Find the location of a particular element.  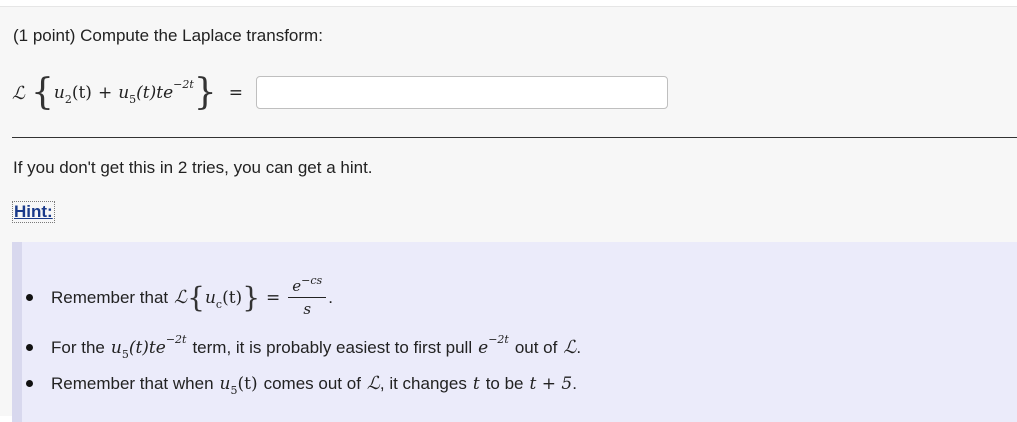

plus-sign: + is located at coordinates (105, 93).